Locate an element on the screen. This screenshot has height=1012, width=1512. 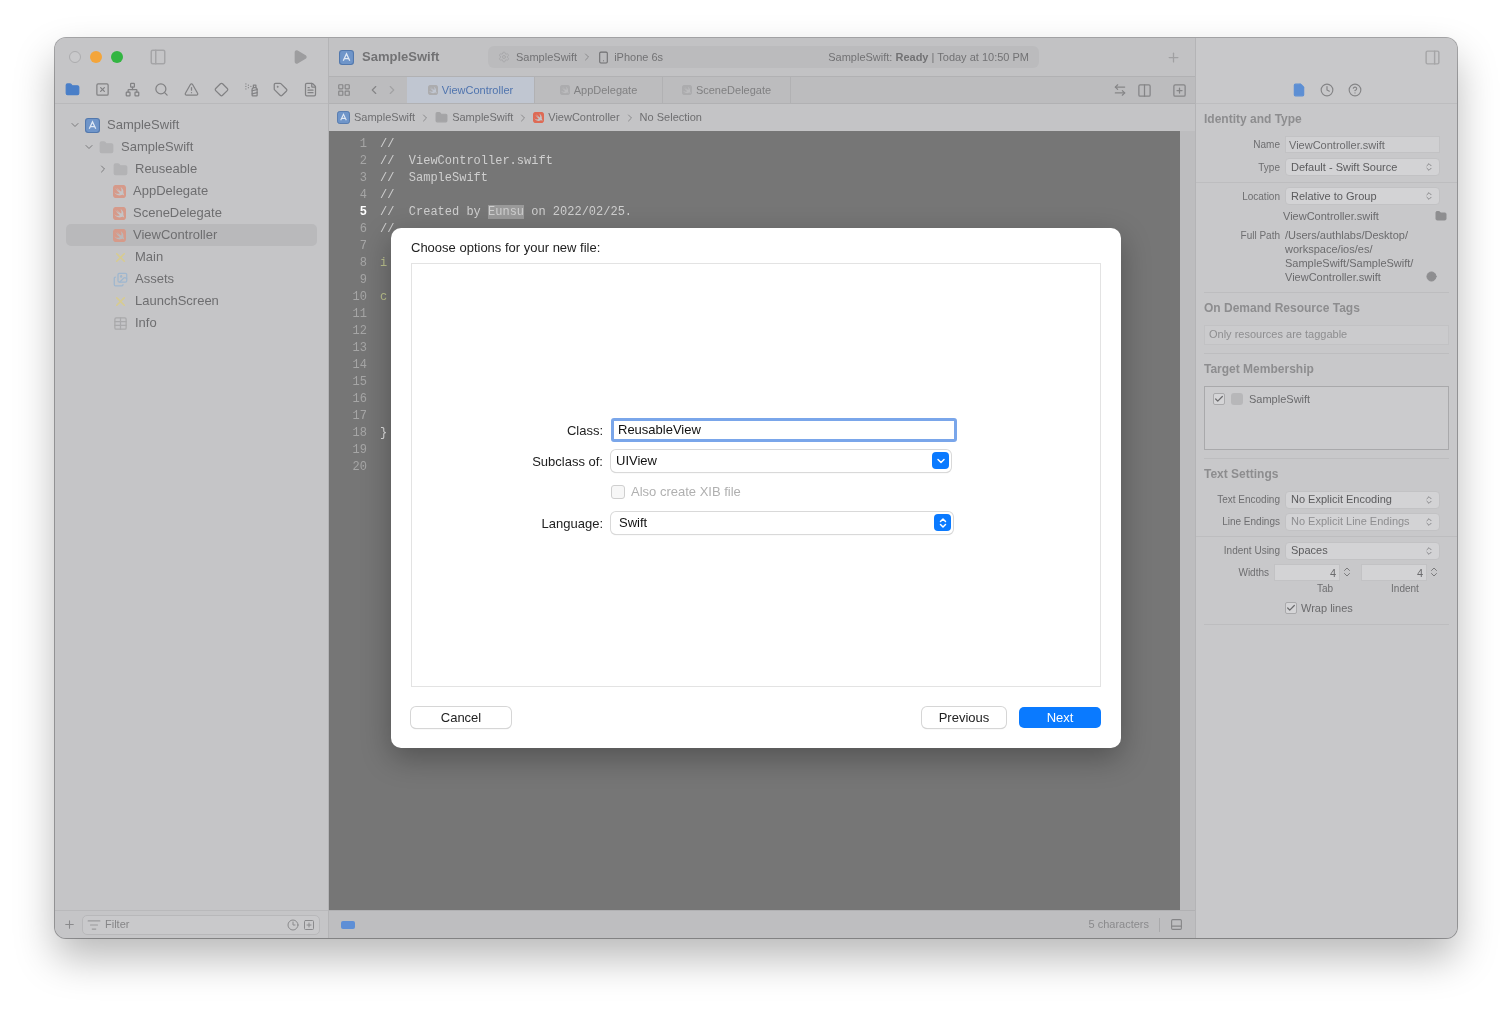
swap-icon is located at coordinates (1120, 90).